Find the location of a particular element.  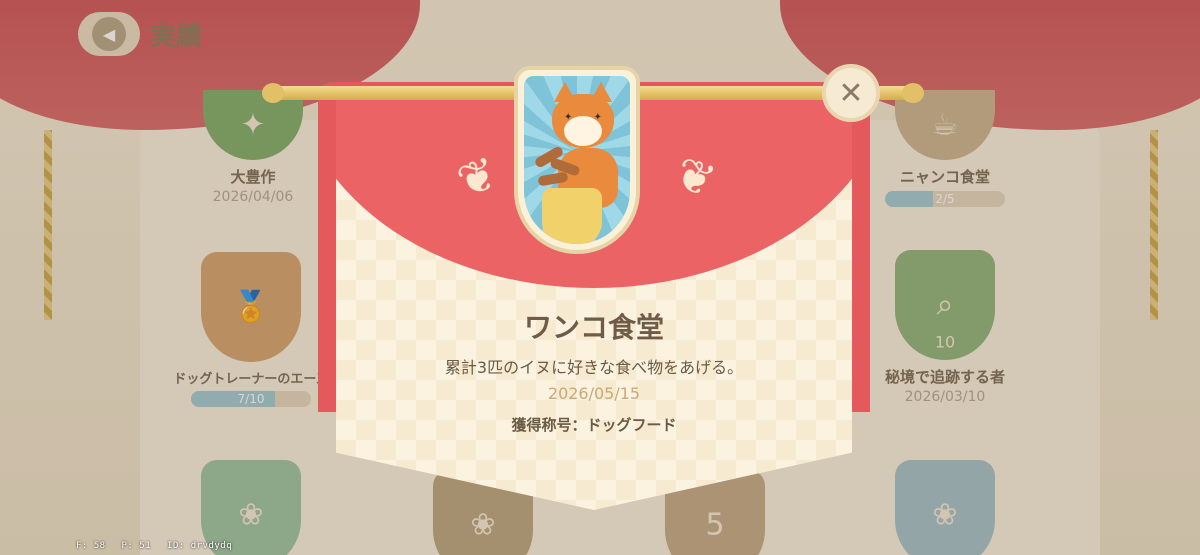

popup-description: 累計3匹のイヌに好きな食べ物をあげる。 is located at coordinates (594, 367).